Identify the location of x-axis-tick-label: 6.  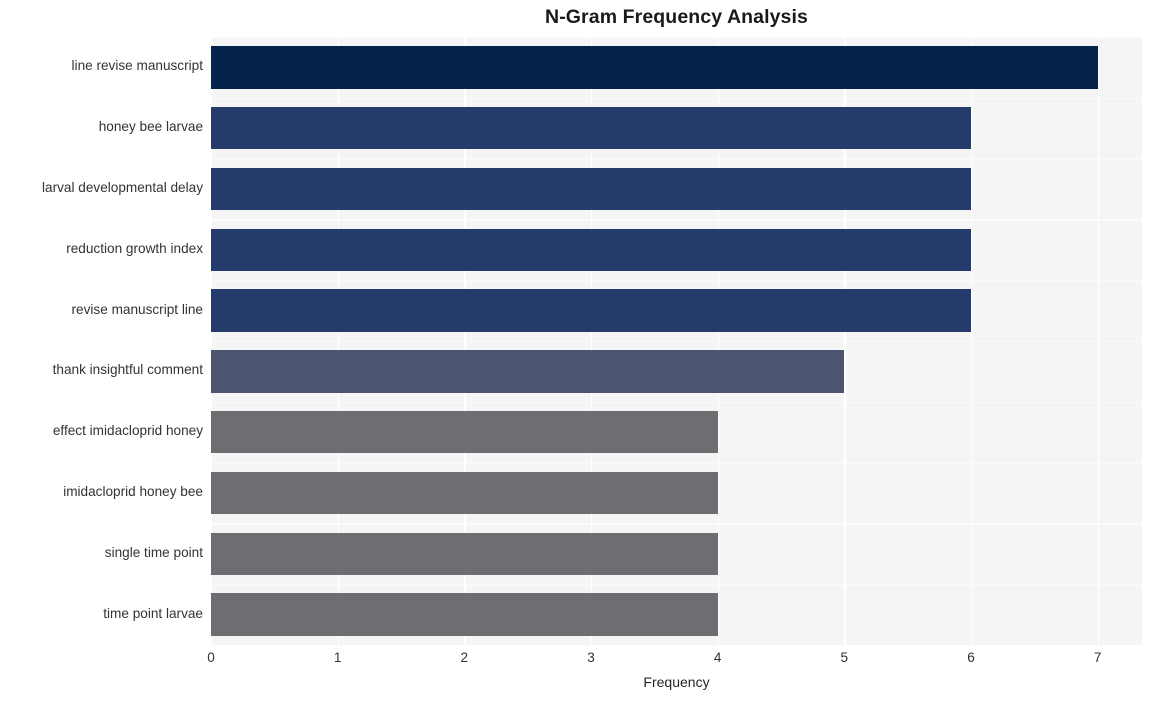
(971, 657).